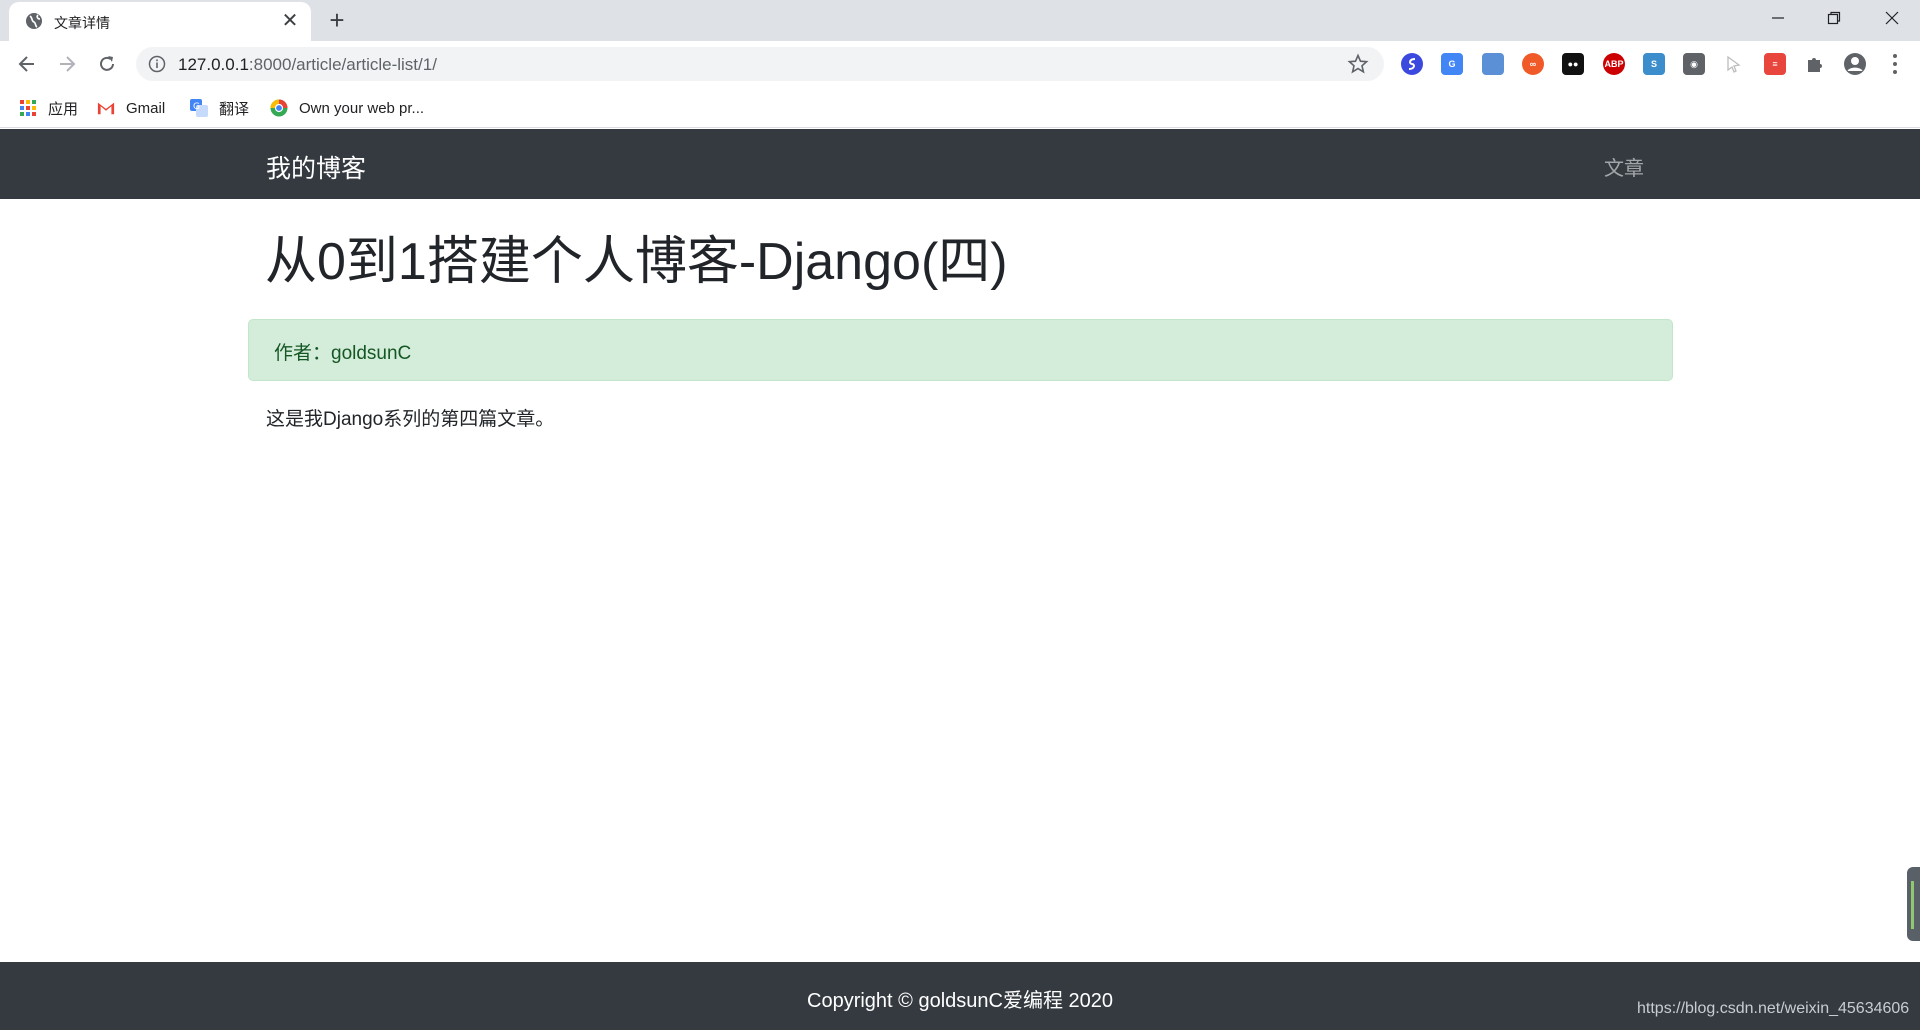 The height and width of the screenshot is (1030, 1920). Describe the element at coordinates (213, 64) in the screenshot. I see `url-host: 127.0.0.1` at that location.